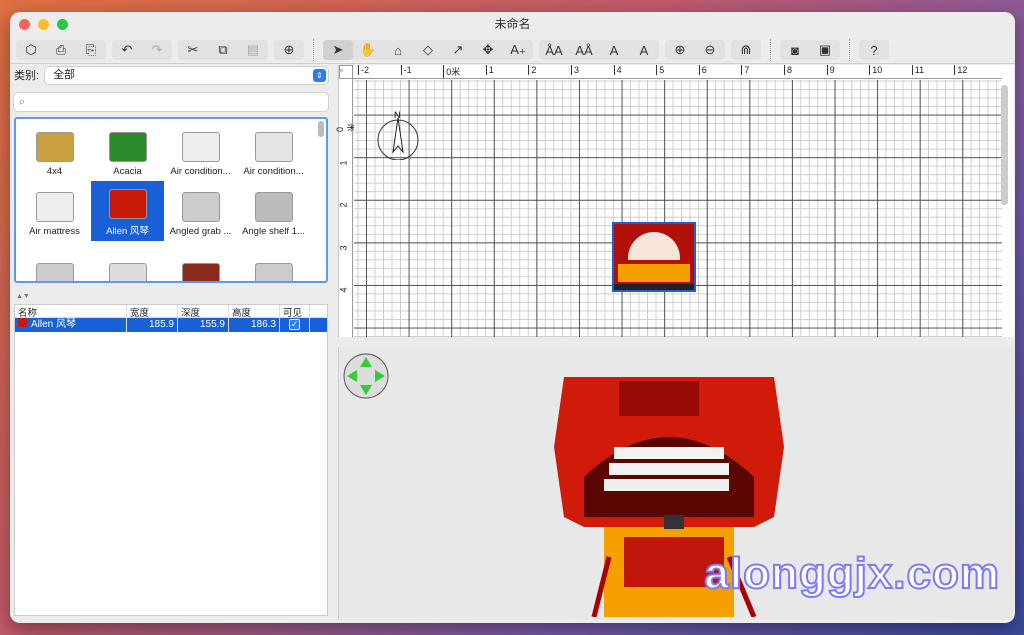 The width and height of the screenshot is (1024, 635). I want to click on decrease-text-size-icon: AÅ, so click(584, 50).